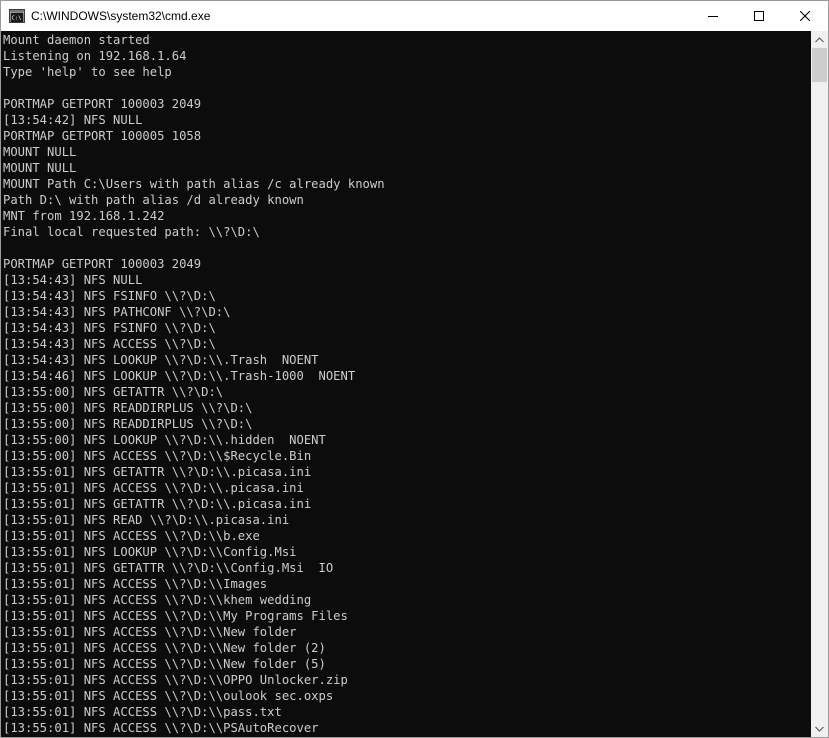 The image size is (829, 738). I want to click on console-line: [13:55:01] NFS ACCESS \\?\D:\\b.exe, so click(131, 536).